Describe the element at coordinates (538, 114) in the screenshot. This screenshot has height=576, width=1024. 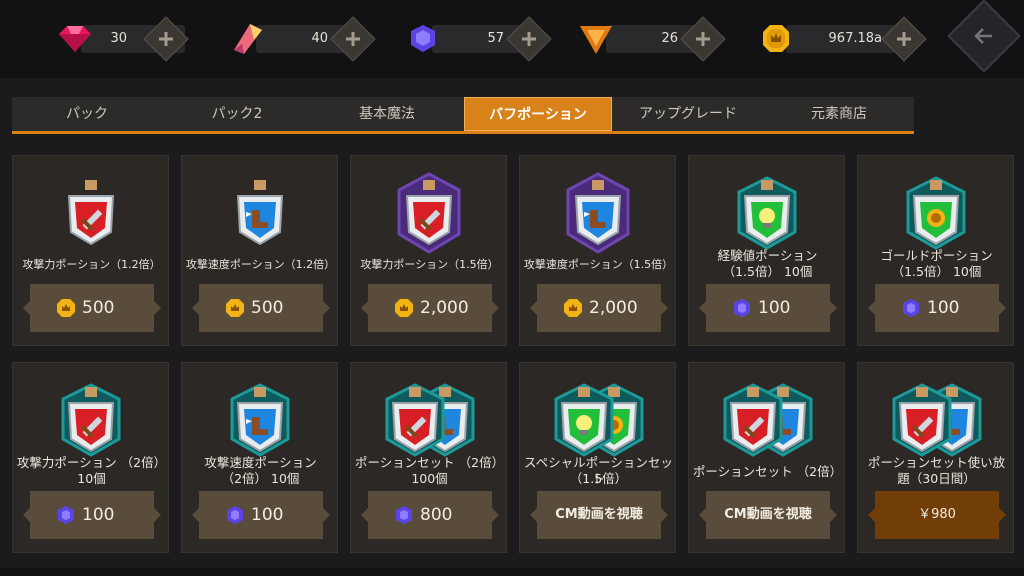
I see `tab-buff-potion: バフポーション` at that location.